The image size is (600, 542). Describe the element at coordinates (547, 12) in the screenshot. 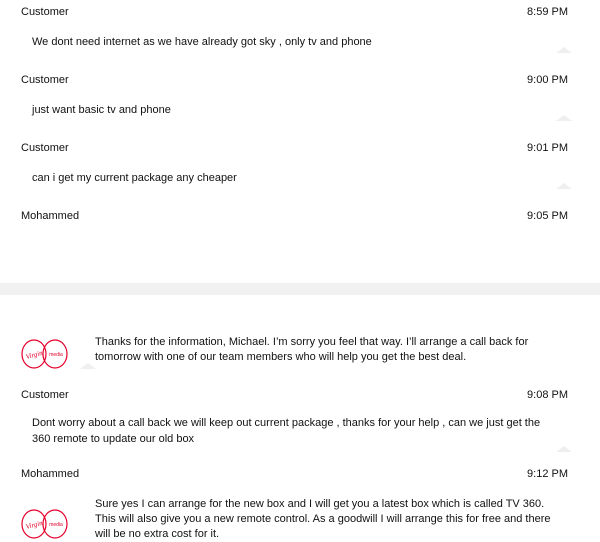

I see `message-time: 8:59 PM` at that location.